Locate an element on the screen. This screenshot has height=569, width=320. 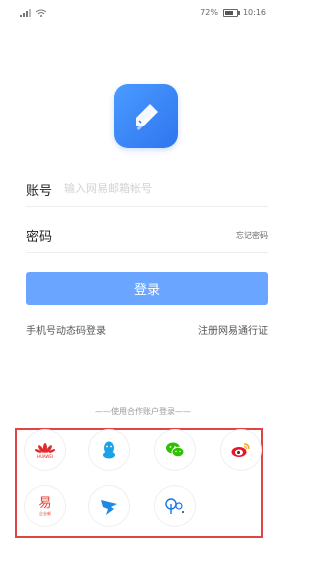
battery-icon is located at coordinates (231, 12).